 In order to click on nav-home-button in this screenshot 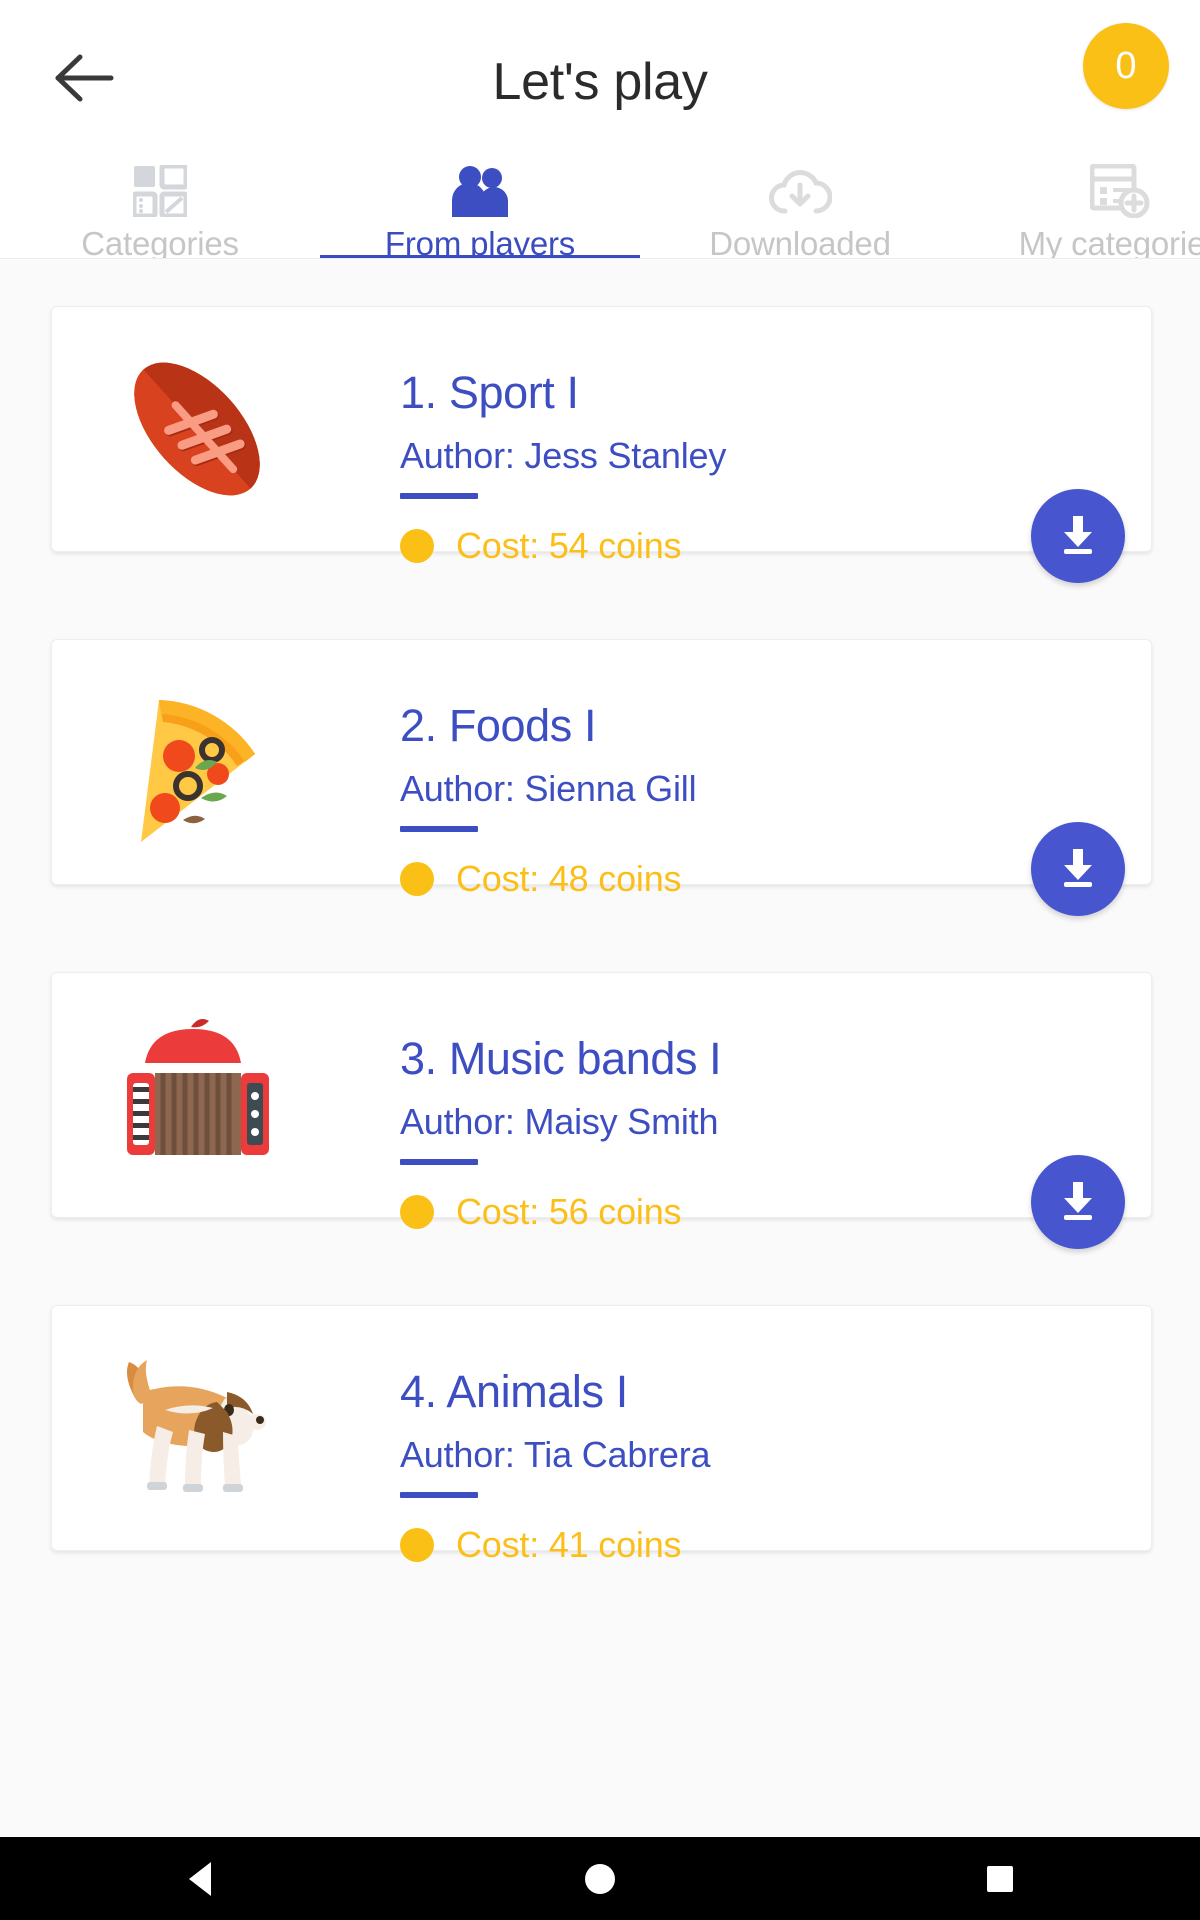, I will do `click(600, 1878)`.